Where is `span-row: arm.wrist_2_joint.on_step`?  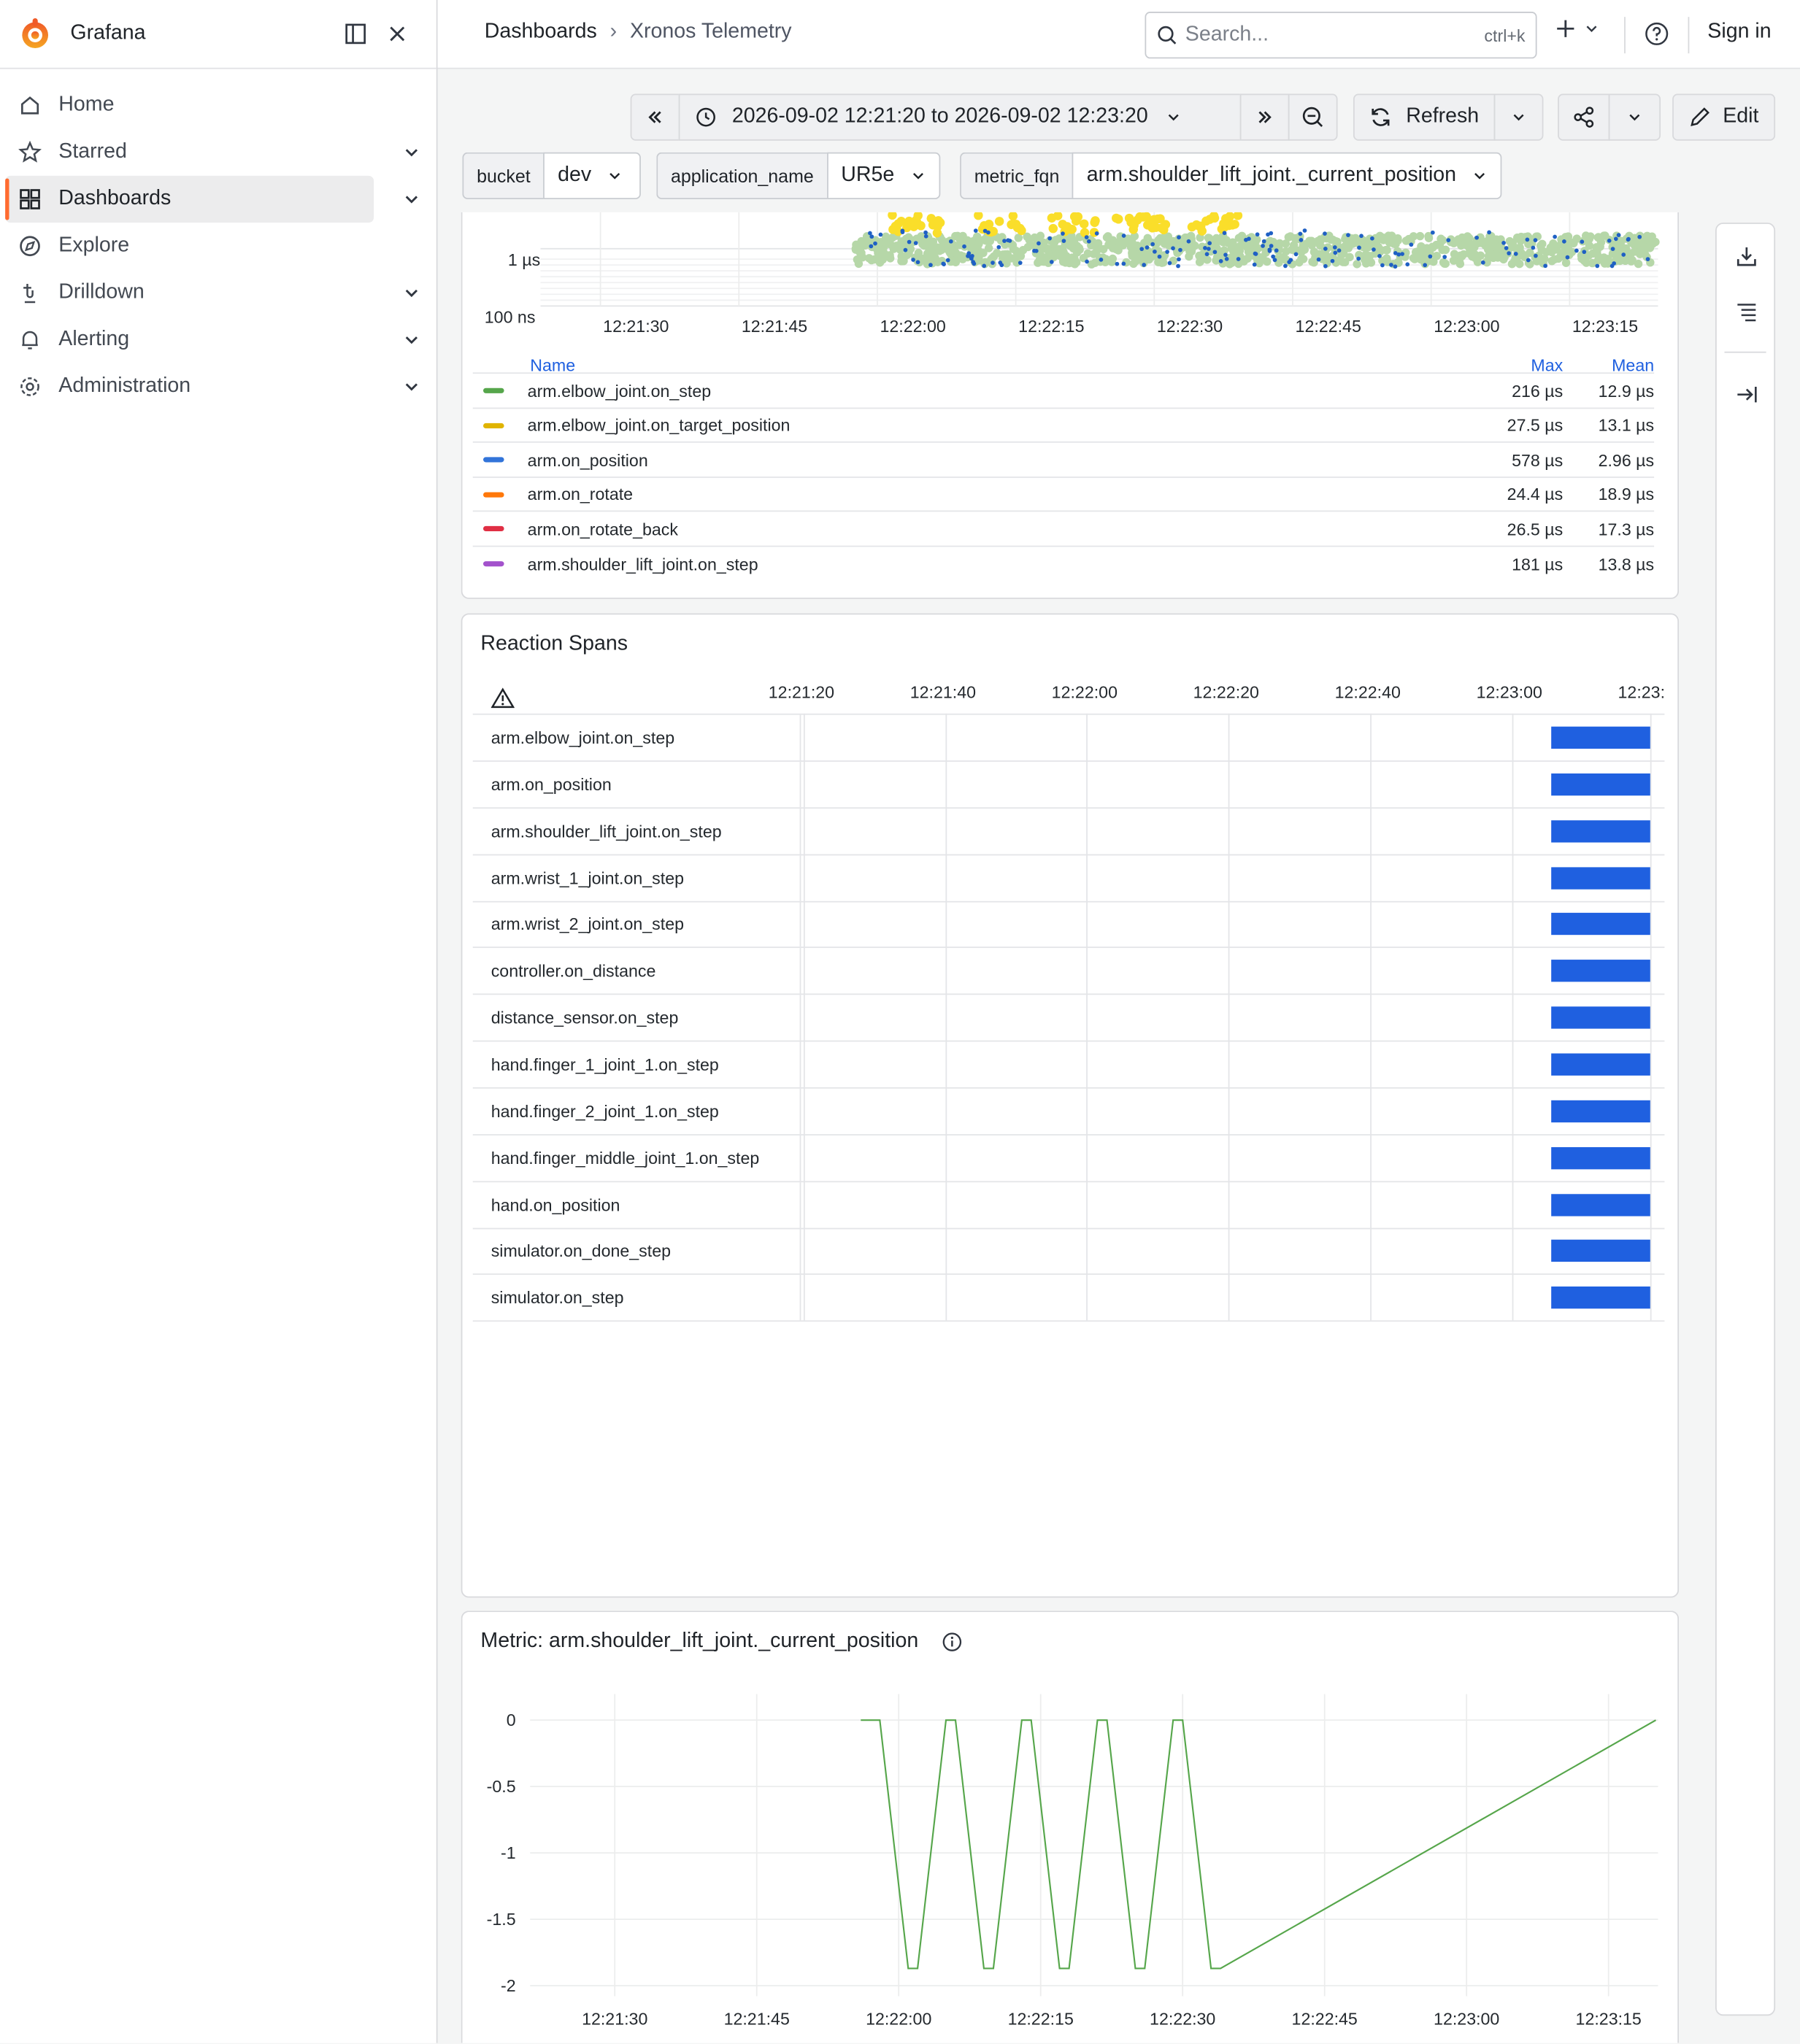
span-row: arm.wrist_2_joint.on_step is located at coordinates (1068, 925).